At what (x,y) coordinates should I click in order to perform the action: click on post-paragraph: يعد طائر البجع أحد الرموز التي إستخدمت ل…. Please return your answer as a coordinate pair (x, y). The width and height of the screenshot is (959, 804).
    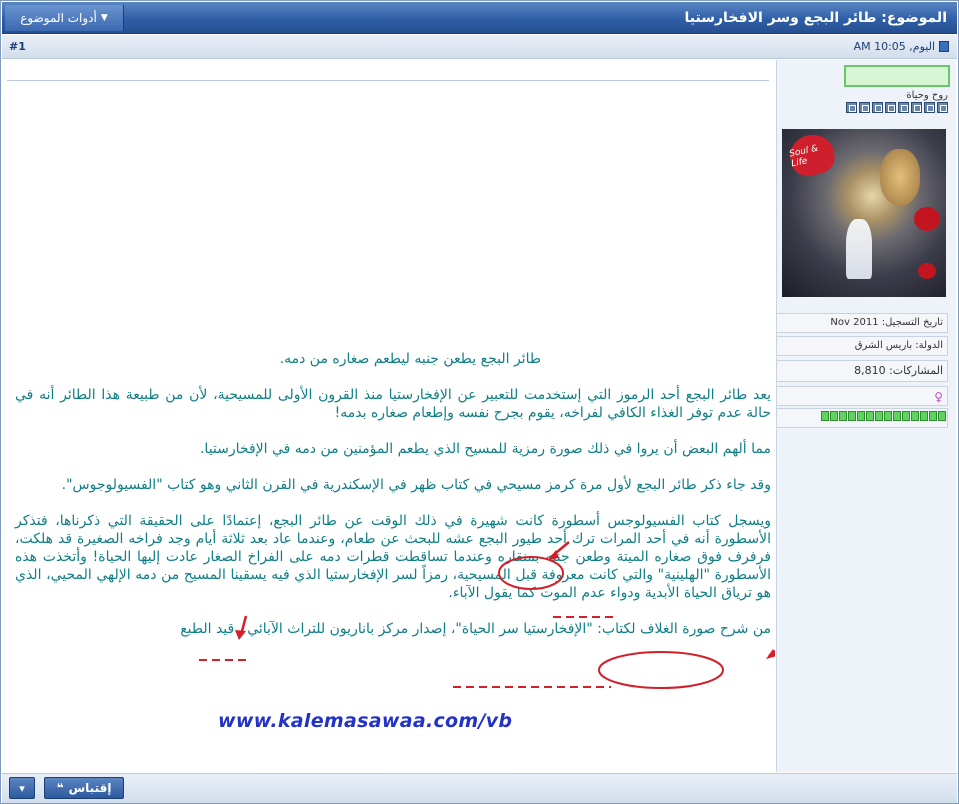
    Looking at the image, I should click on (393, 404).